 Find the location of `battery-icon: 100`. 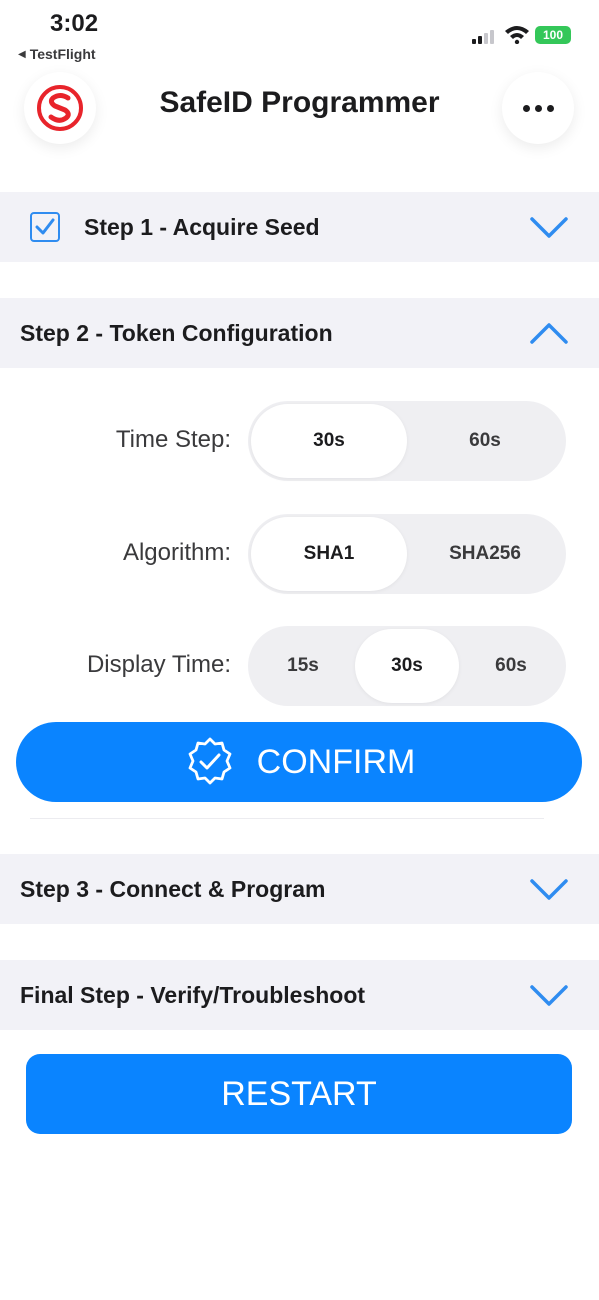

battery-icon: 100 is located at coordinates (553, 35).